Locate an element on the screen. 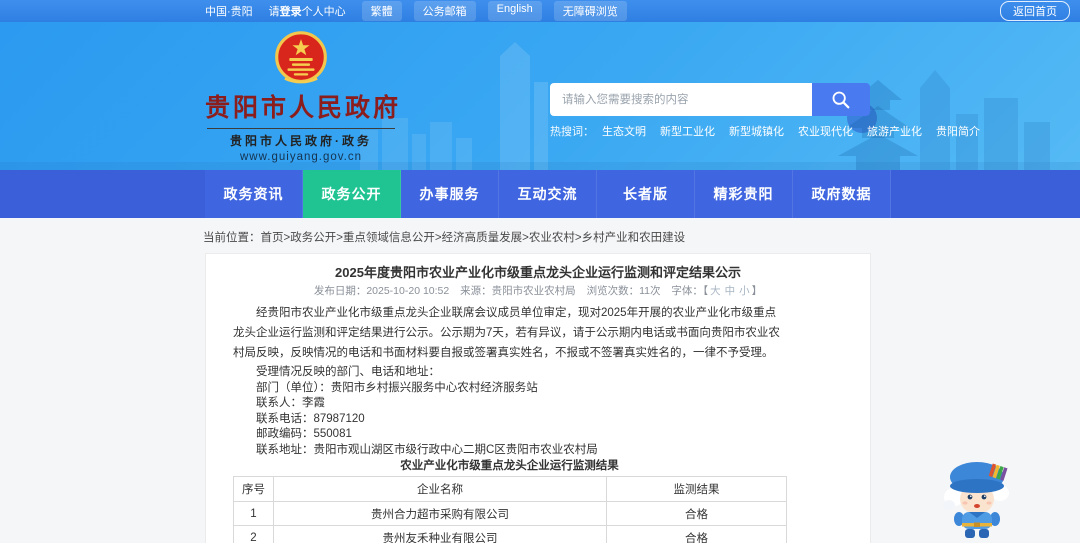 Image resolution: width=1080 pixels, height=543 pixels. breadcrumb-path: 首页>政务公开>重点领域信息公开>经济高质量发展>农业农村>乡村产业和农田建设 is located at coordinates (473, 238).